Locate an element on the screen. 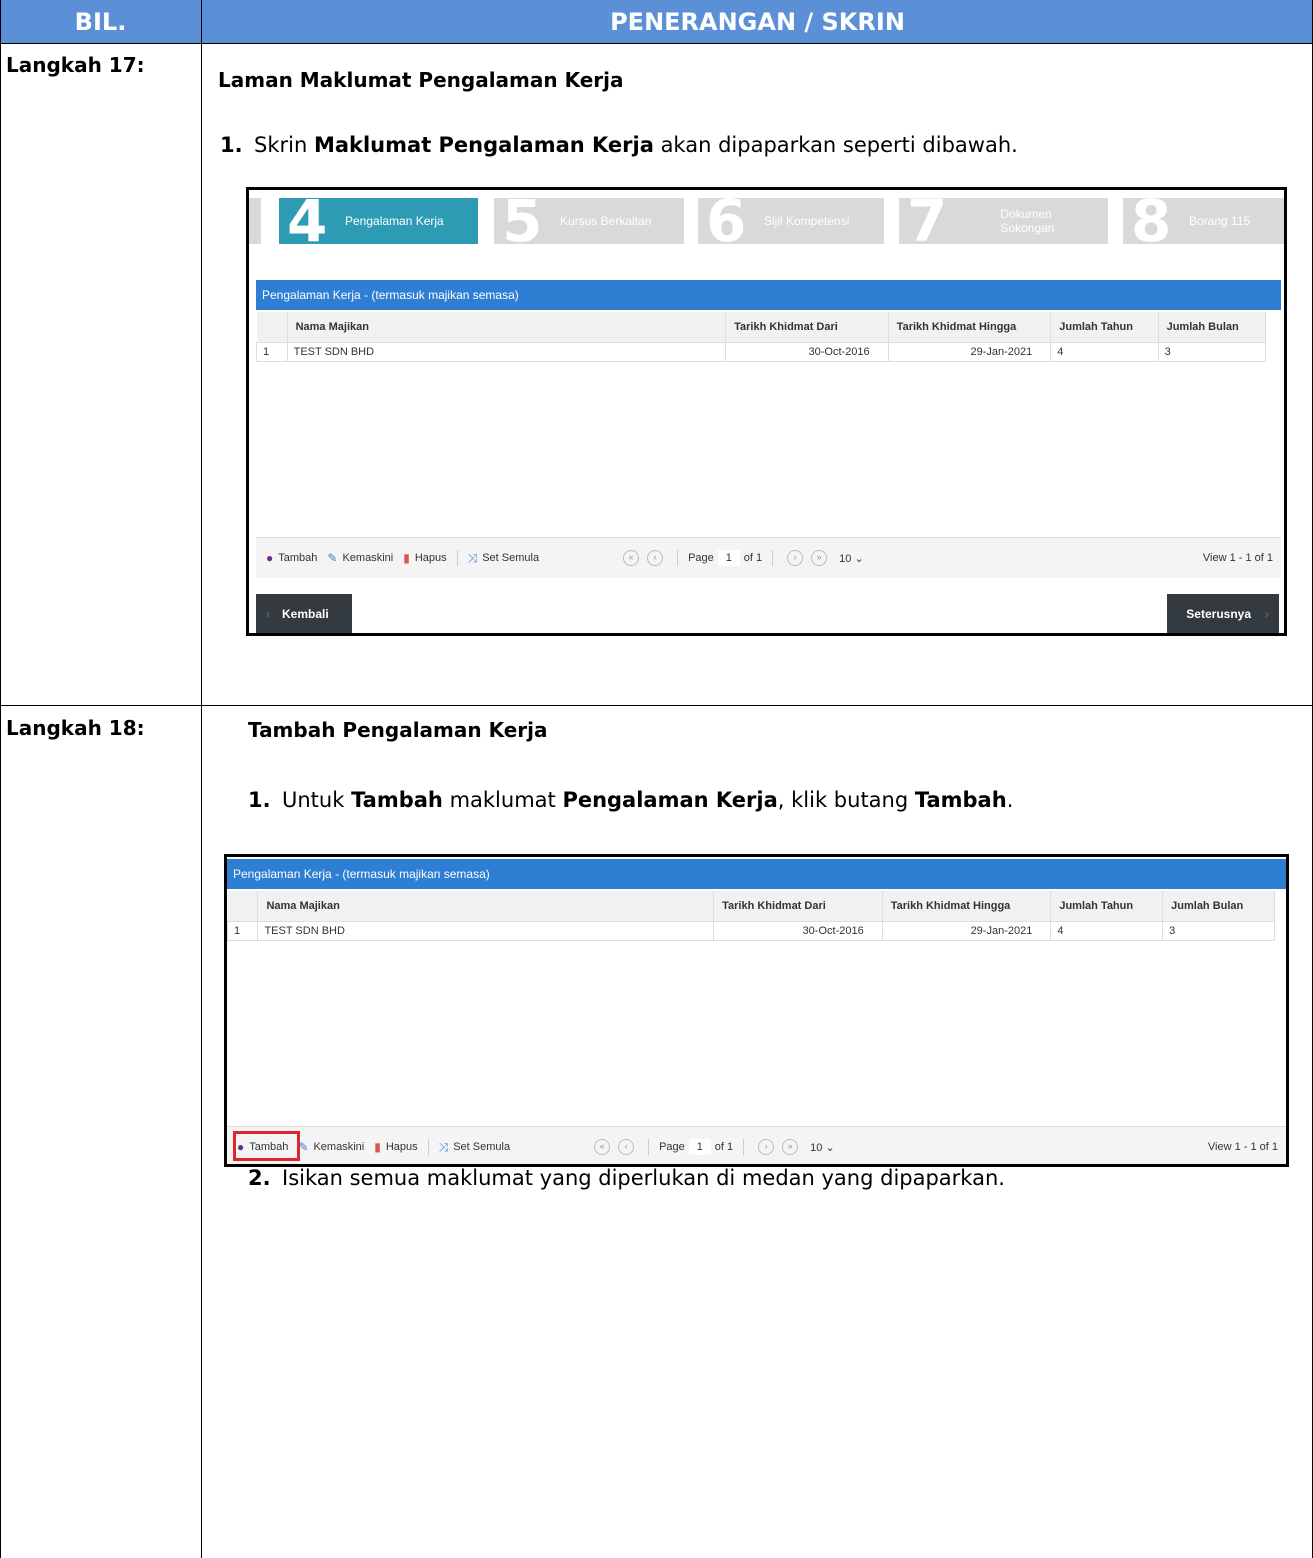  hapus-label: Hapus is located at coordinates (430, 558).